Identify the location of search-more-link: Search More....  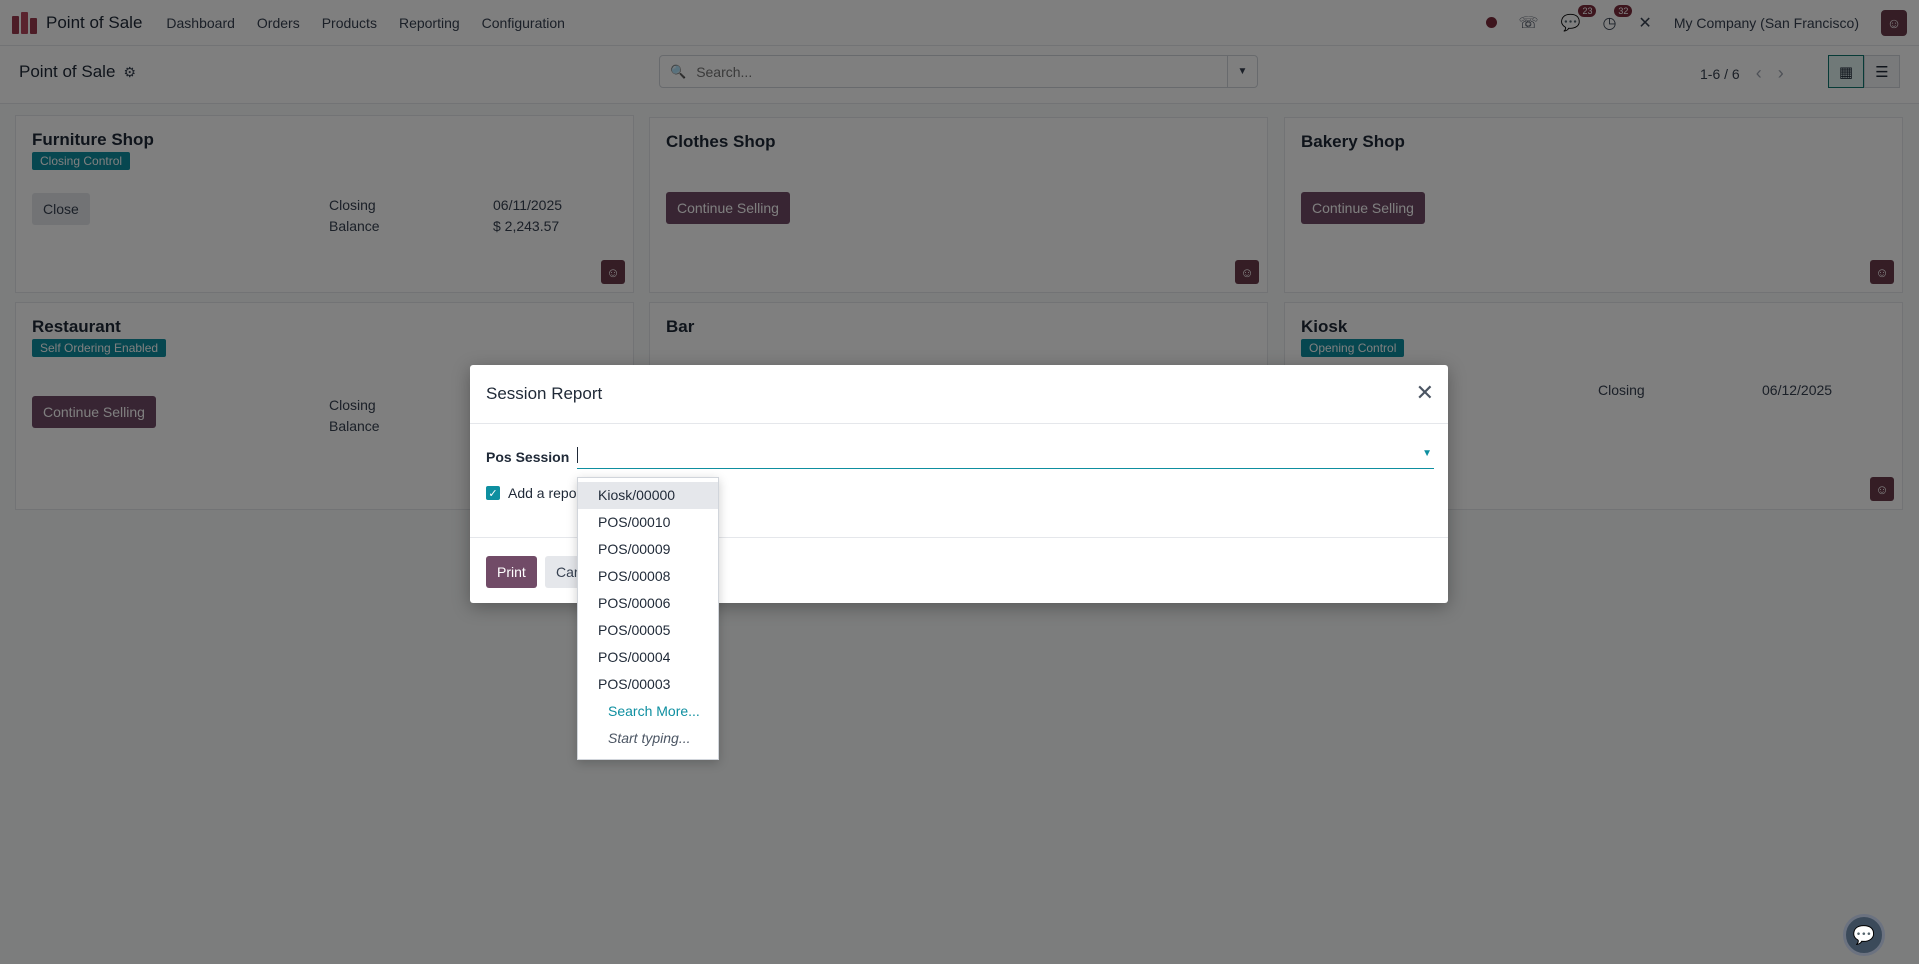
(648, 711).